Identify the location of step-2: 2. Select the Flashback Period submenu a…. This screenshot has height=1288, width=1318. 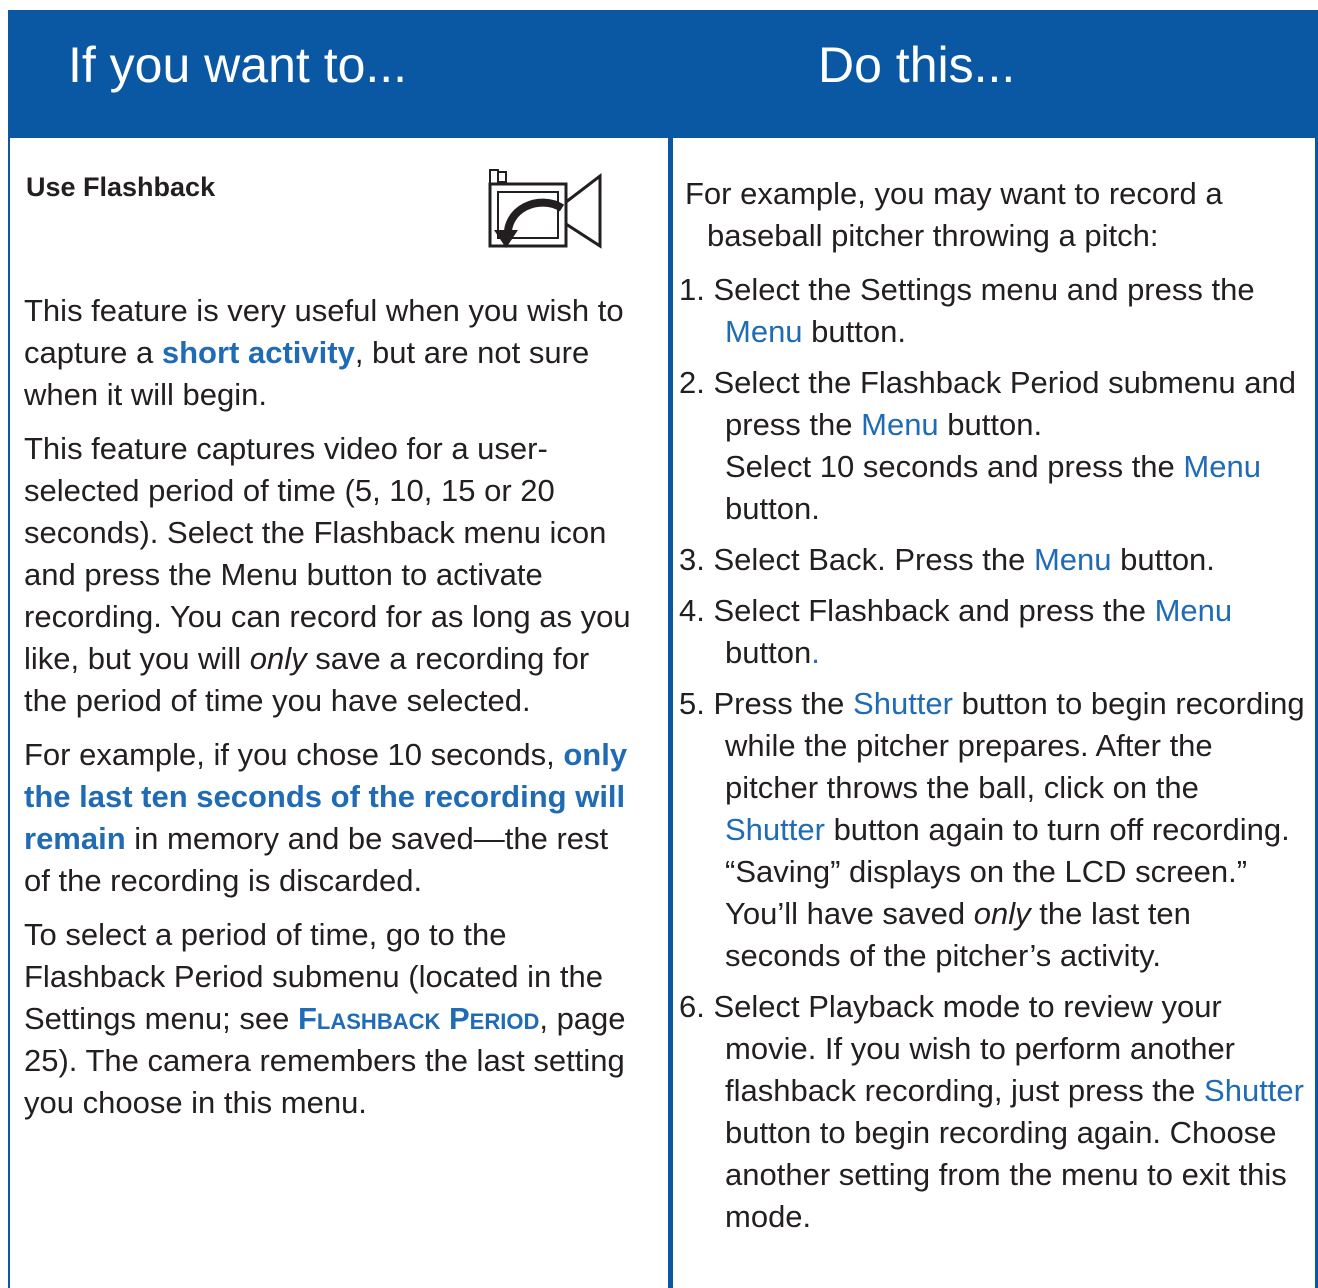
(987, 446).